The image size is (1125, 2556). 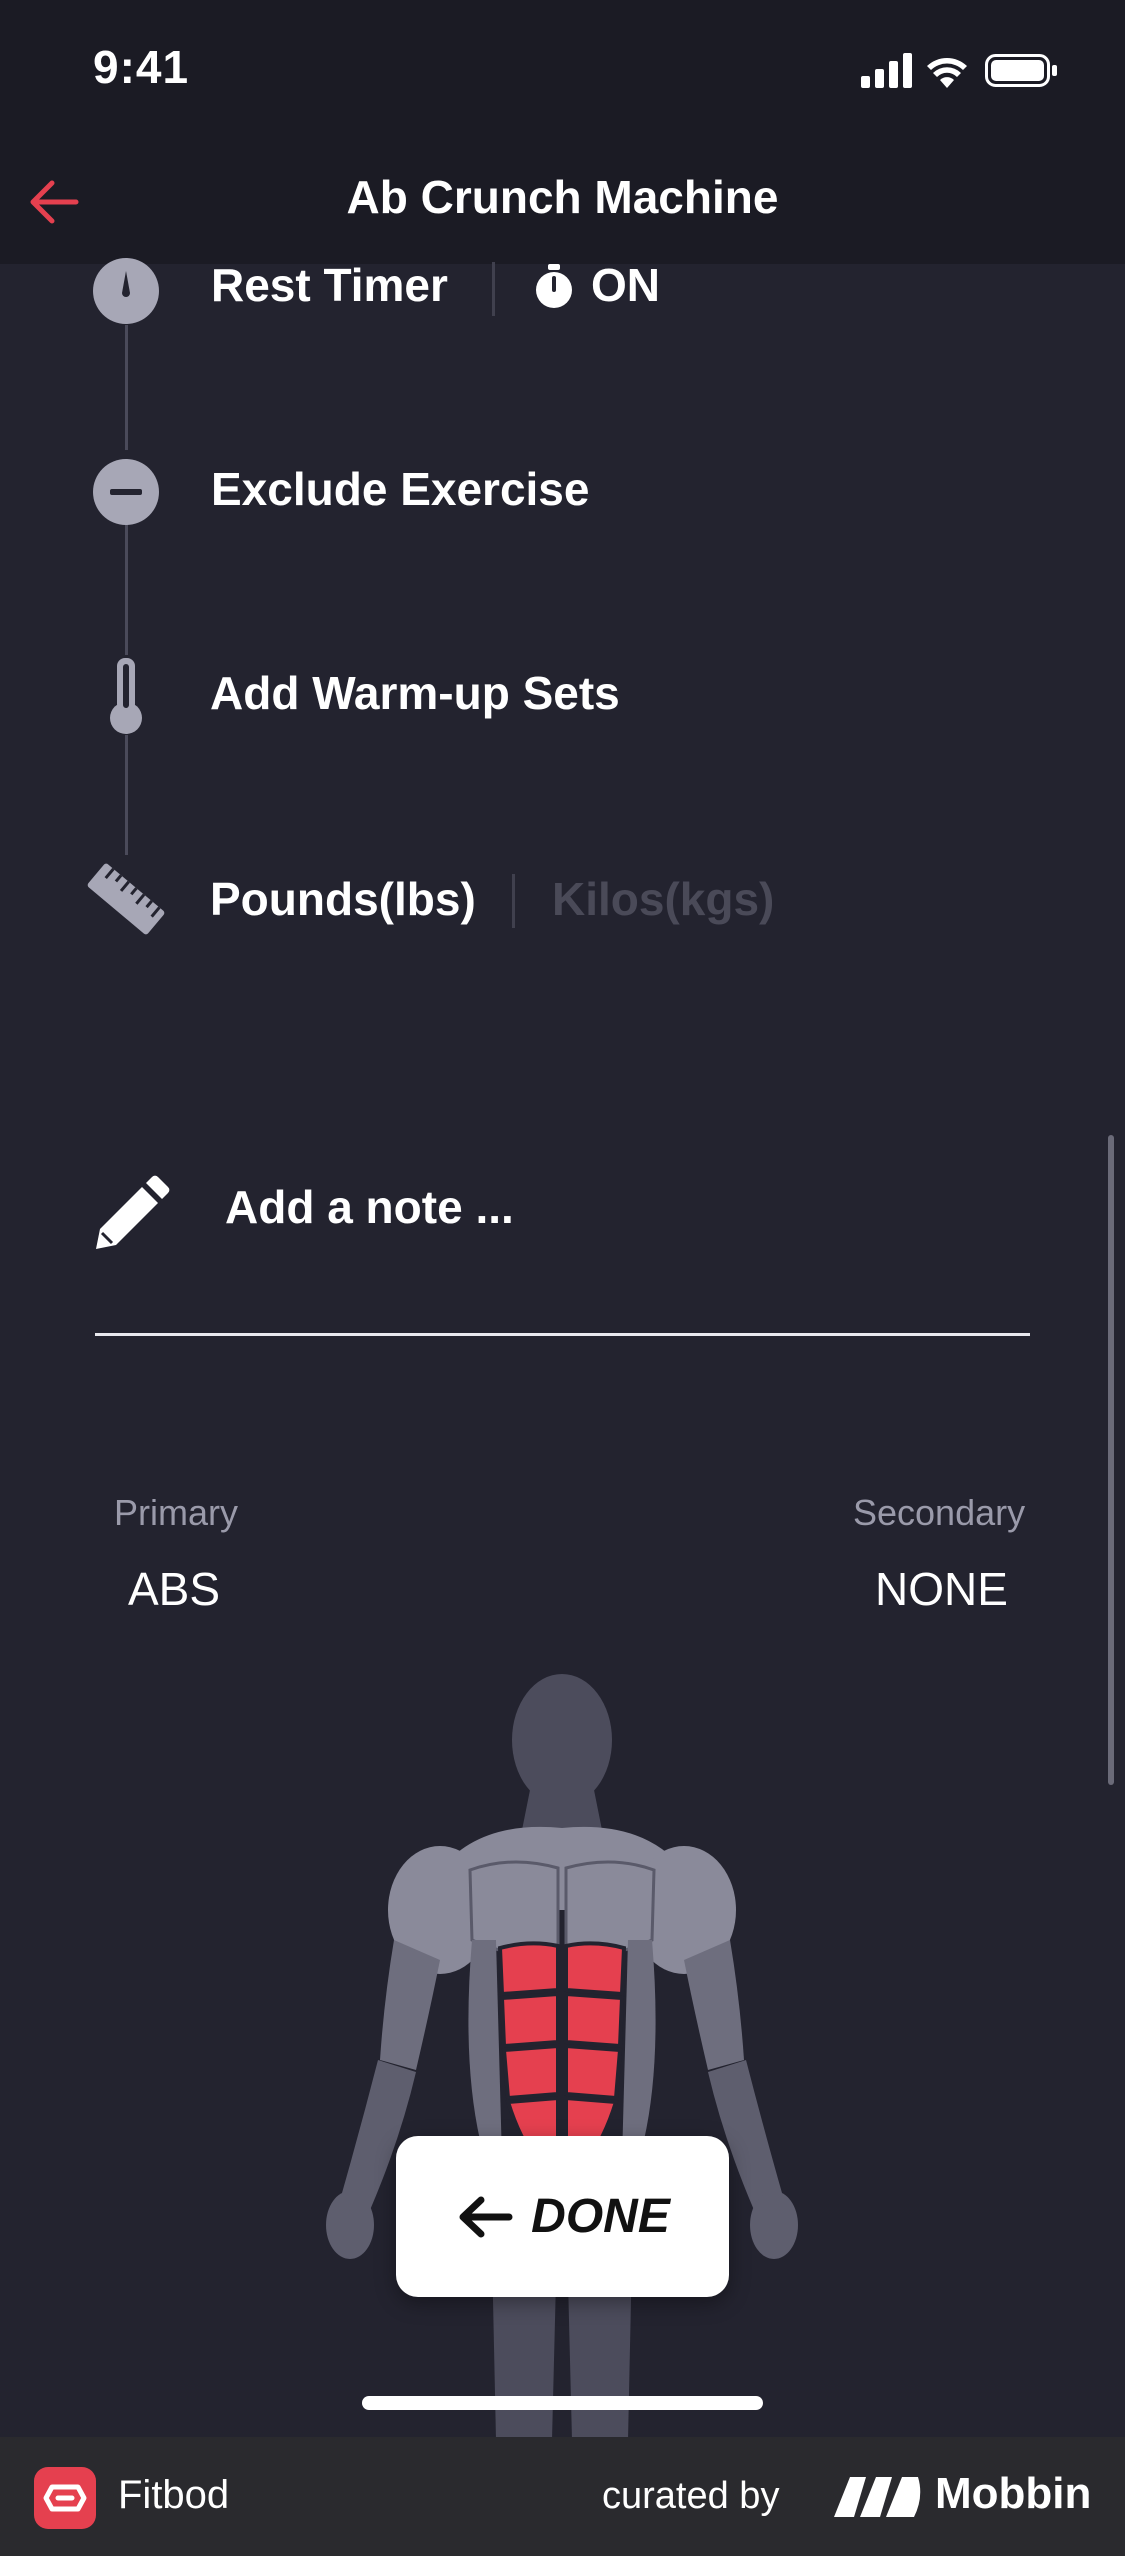 What do you see at coordinates (562, 2496) in the screenshot?
I see `footer-bar: Fitbod curated by Mobbin` at bounding box center [562, 2496].